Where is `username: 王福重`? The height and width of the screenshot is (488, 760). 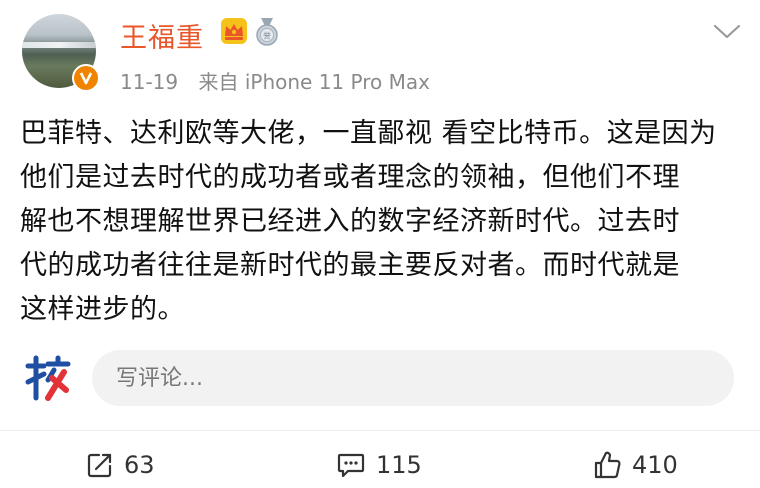 username: 王福重 is located at coordinates (162, 35).